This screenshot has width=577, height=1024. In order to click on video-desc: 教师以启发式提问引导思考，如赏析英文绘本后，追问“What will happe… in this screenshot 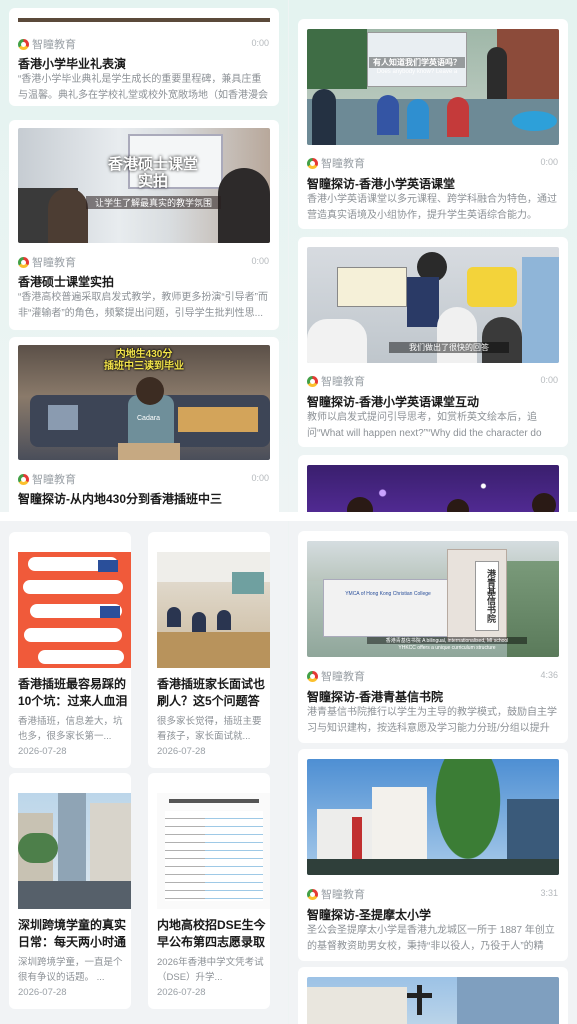, I will do `click(424, 425)`.